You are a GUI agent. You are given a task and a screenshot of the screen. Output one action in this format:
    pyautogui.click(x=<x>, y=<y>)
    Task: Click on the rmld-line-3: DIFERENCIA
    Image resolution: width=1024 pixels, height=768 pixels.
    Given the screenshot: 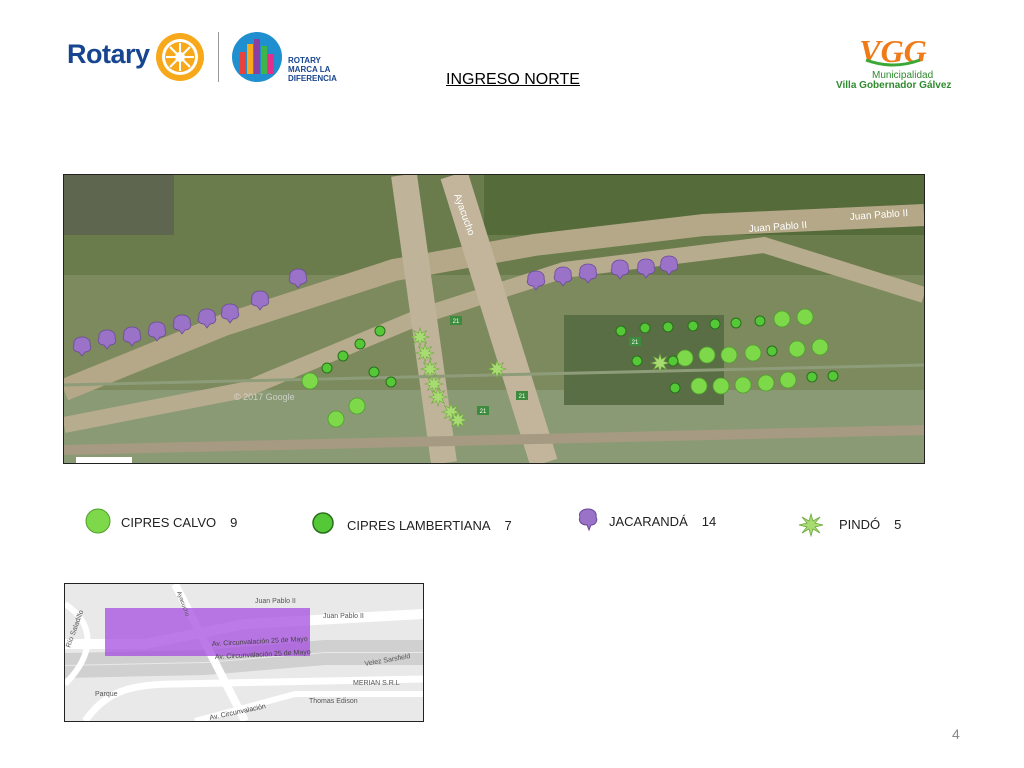 What is the action you would take?
    pyautogui.click(x=312, y=78)
    